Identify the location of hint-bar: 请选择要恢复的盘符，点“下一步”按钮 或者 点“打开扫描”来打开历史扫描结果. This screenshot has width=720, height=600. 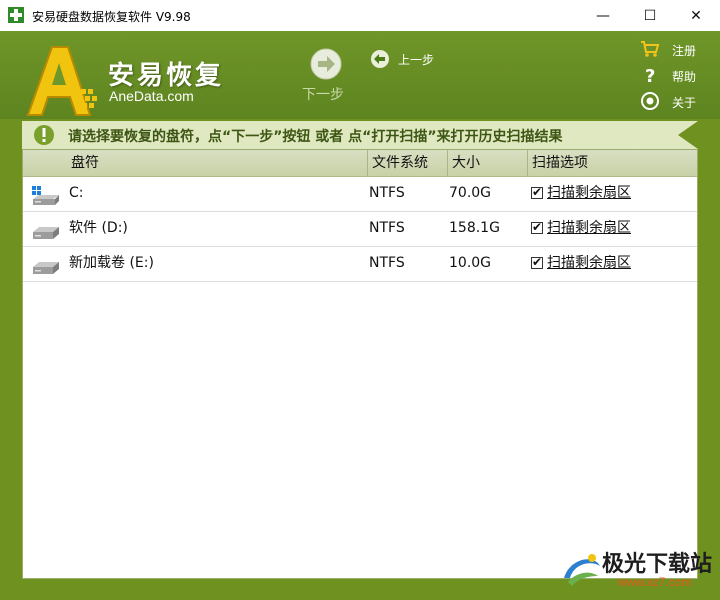
(360, 135).